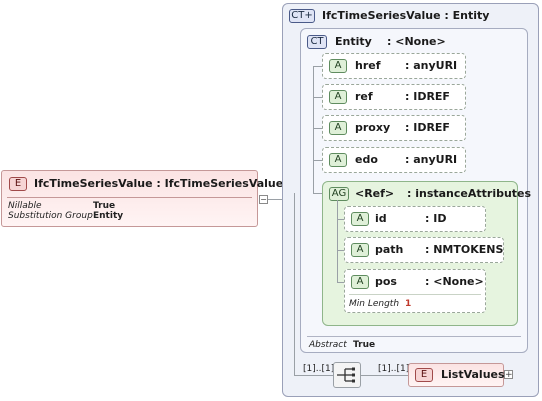 The height and width of the screenshot is (401, 542). What do you see at coordinates (50, 216) in the screenshot?
I see `substitution-group-label: Substitution Group` at bounding box center [50, 216].